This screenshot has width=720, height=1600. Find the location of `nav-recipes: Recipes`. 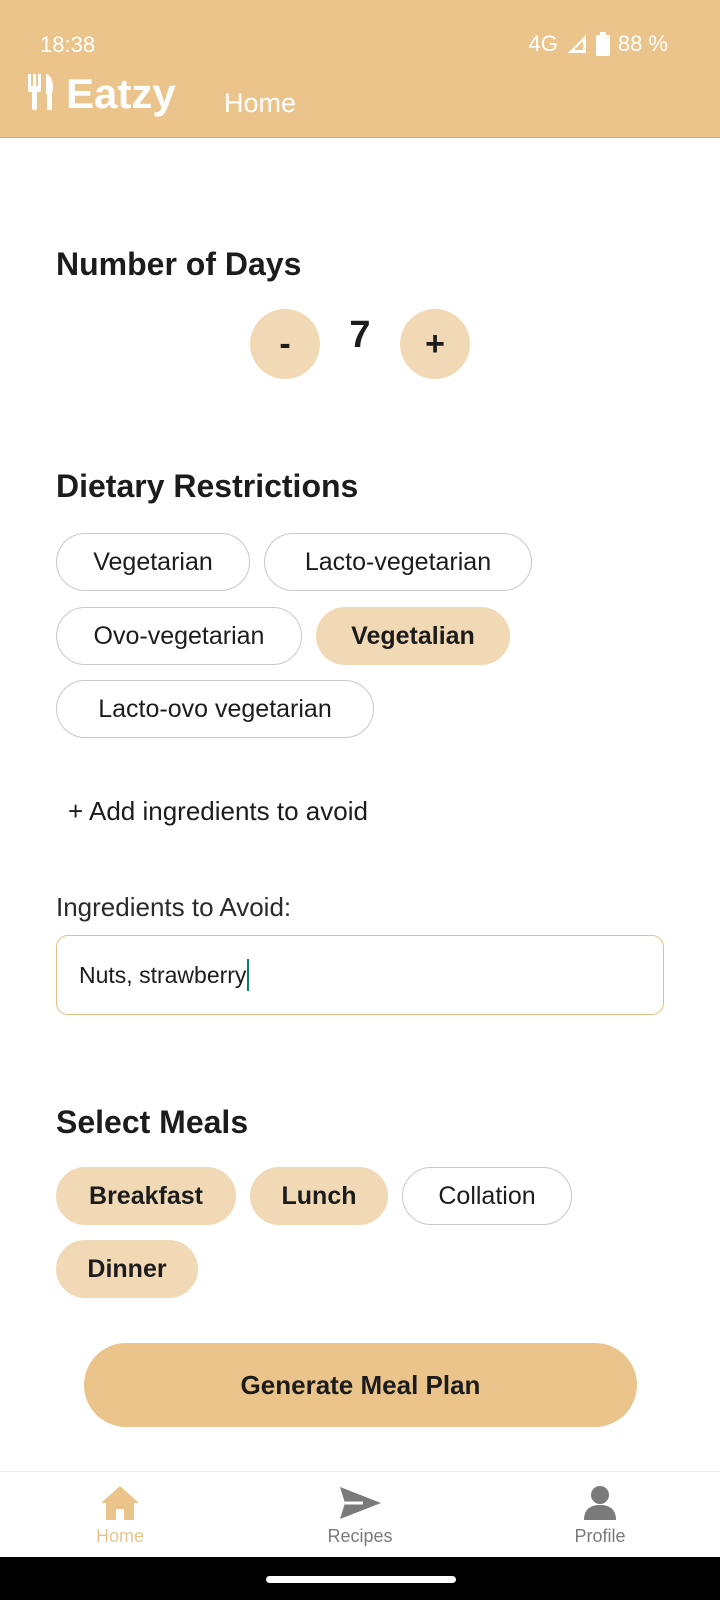

nav-recipes: Recipes is located at coordinates (360, 1519).